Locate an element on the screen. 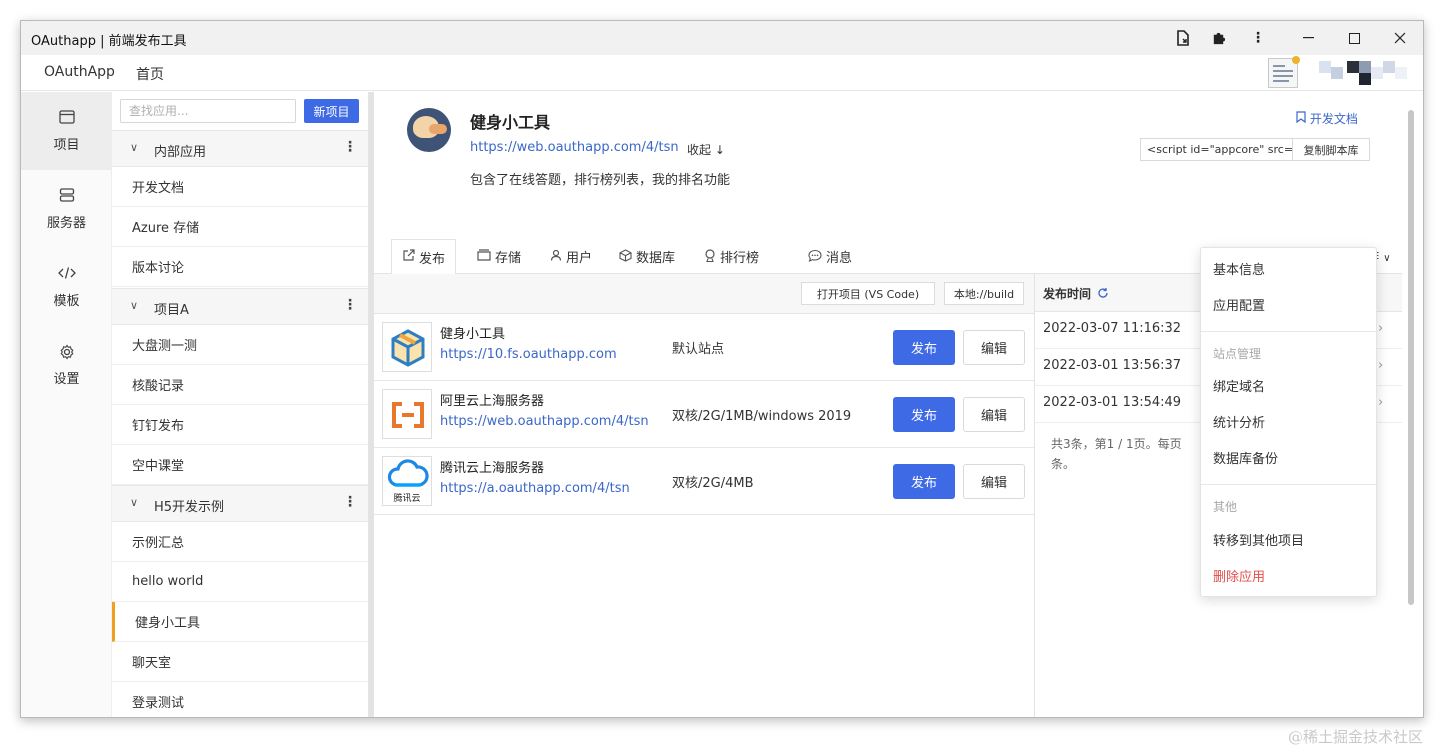 Image resolution: width=1454 pixels, height=754 pixels. project-item: 聊天室 is located at coordinates (240, 662).